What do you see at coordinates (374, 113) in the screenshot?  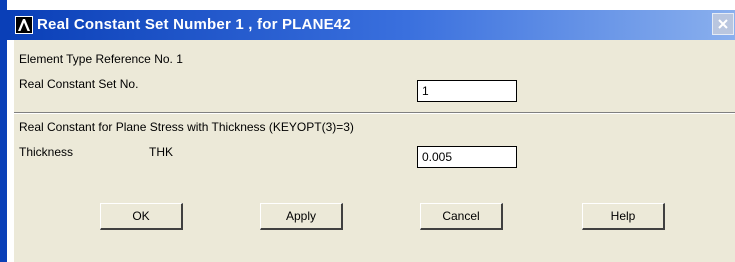 I see `section-divider` at bounding box center [374, 113].